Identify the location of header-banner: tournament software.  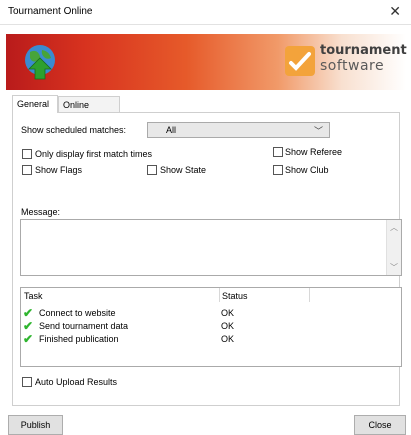
(206, 62).